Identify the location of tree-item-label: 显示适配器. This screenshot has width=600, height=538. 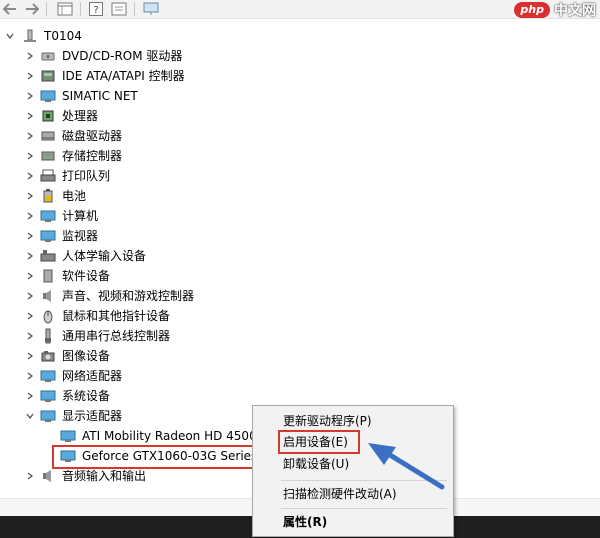
(92, 416).